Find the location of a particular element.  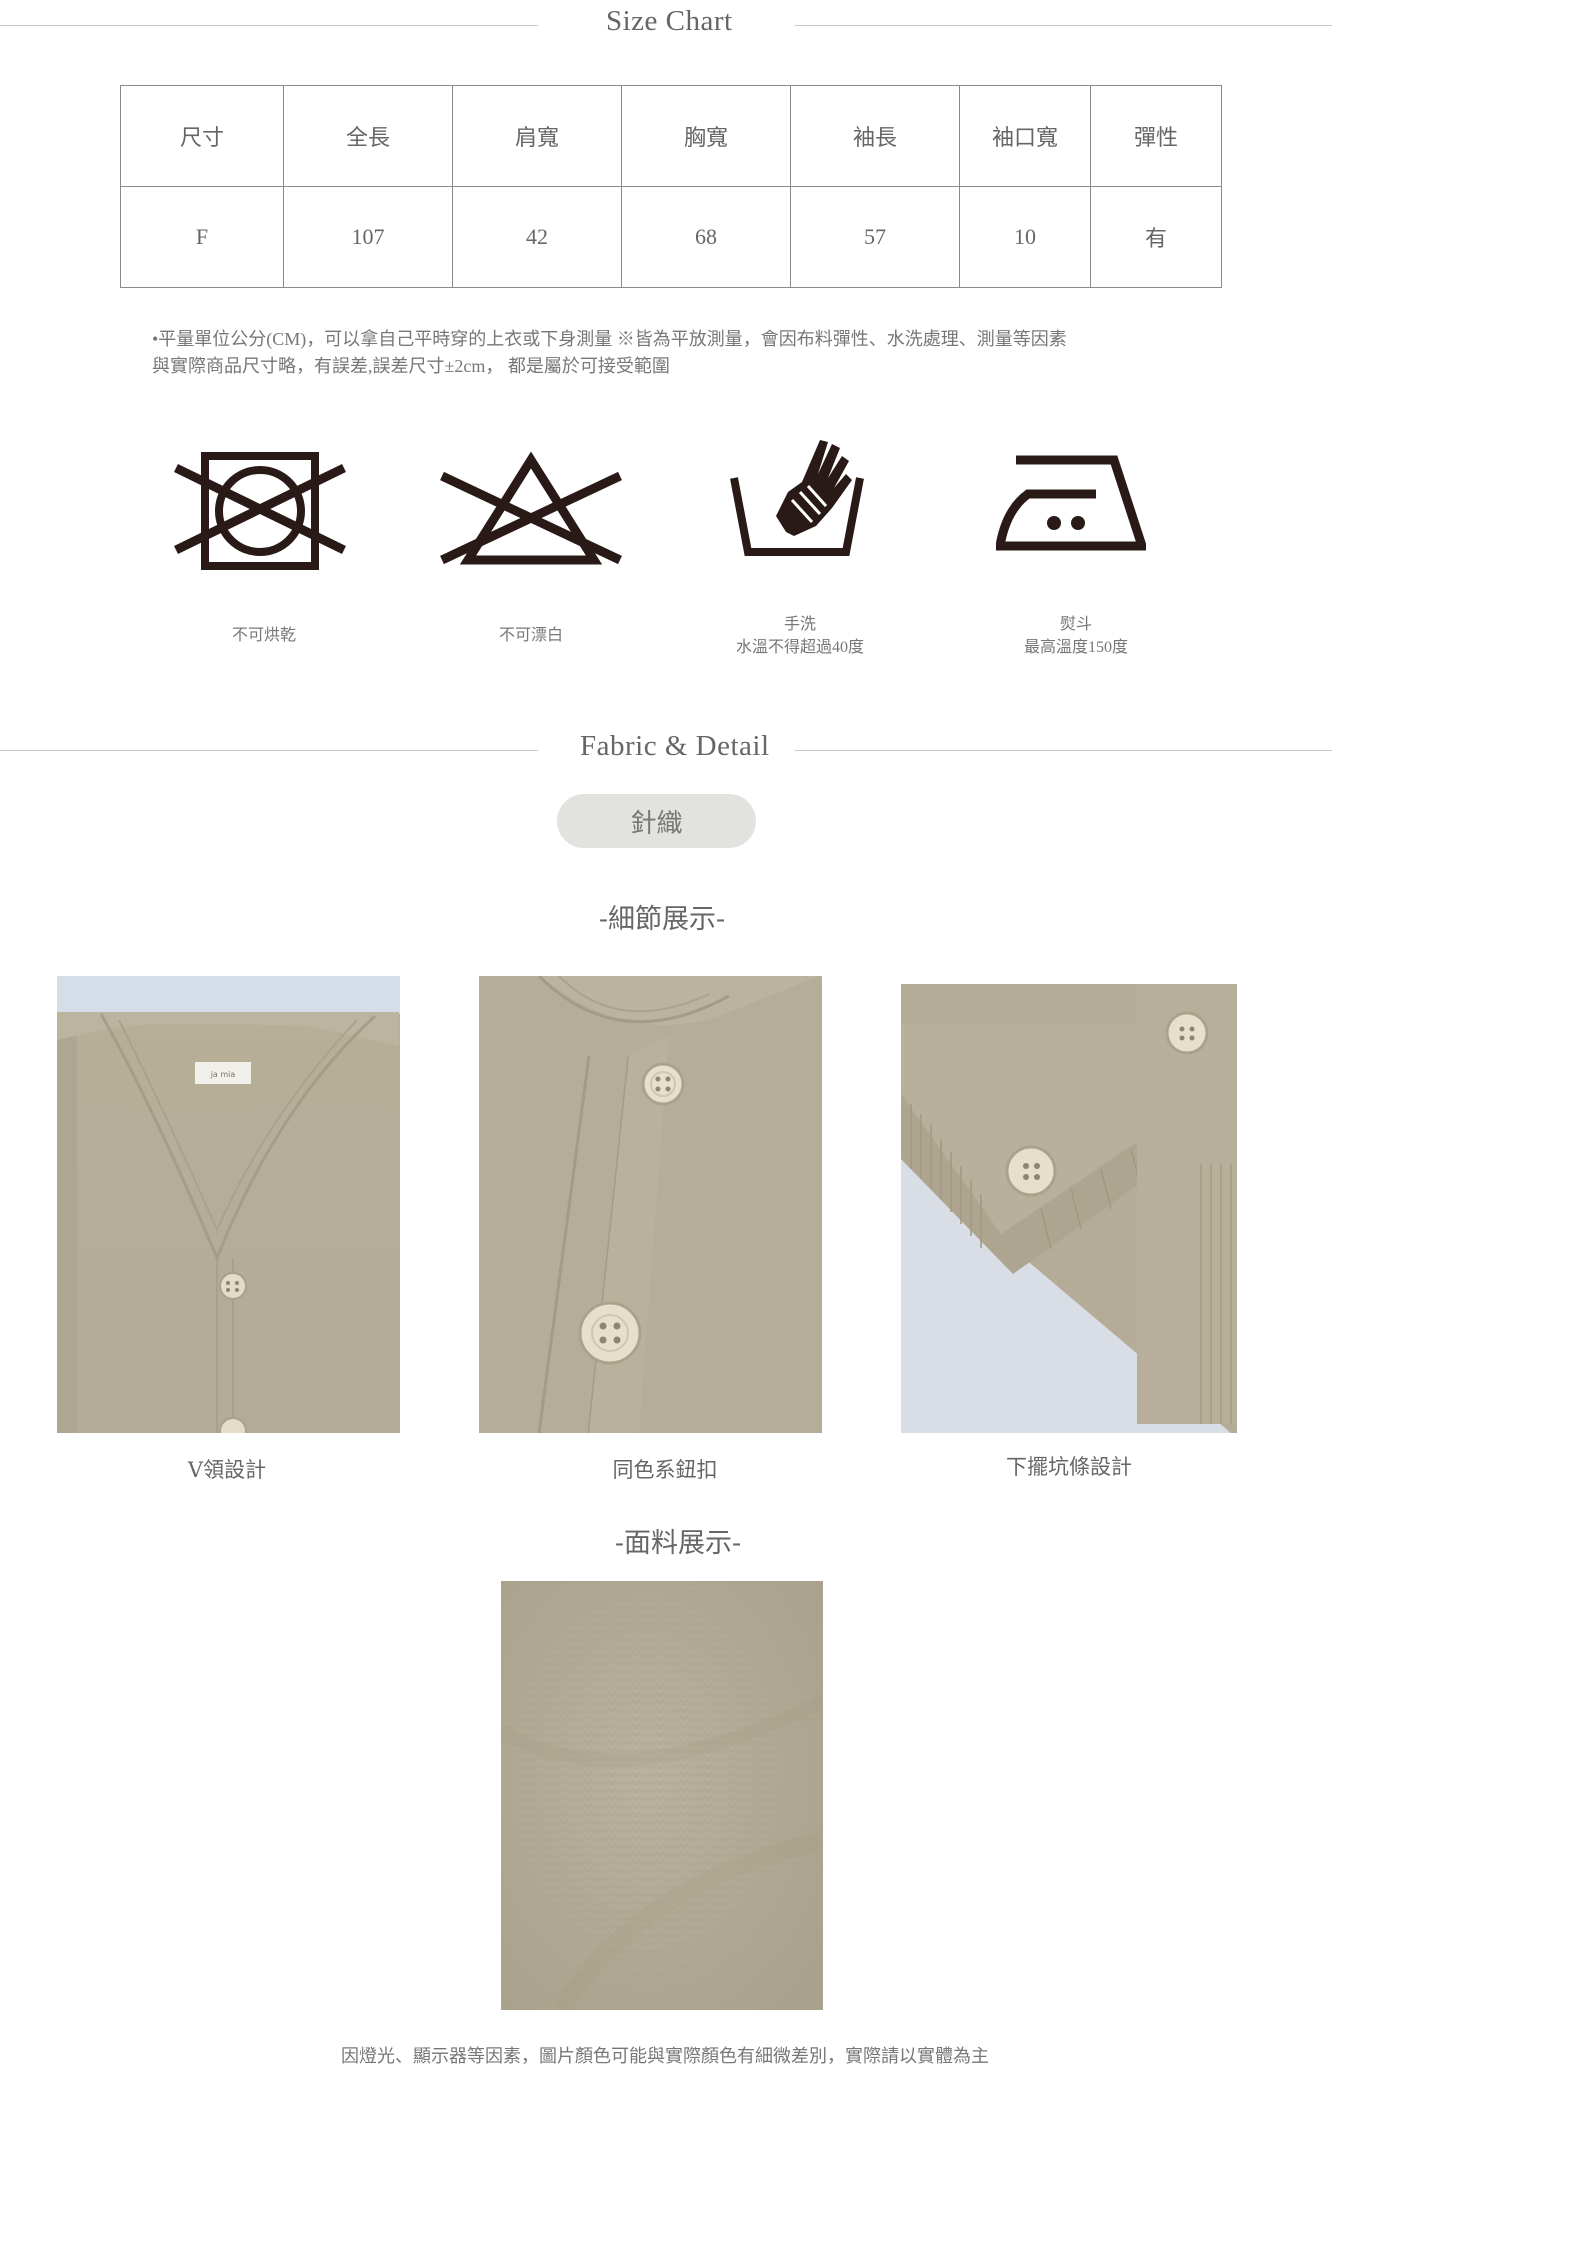

table-row: F 107 42 68 57 10 有 is located at coordinates (671, 237).